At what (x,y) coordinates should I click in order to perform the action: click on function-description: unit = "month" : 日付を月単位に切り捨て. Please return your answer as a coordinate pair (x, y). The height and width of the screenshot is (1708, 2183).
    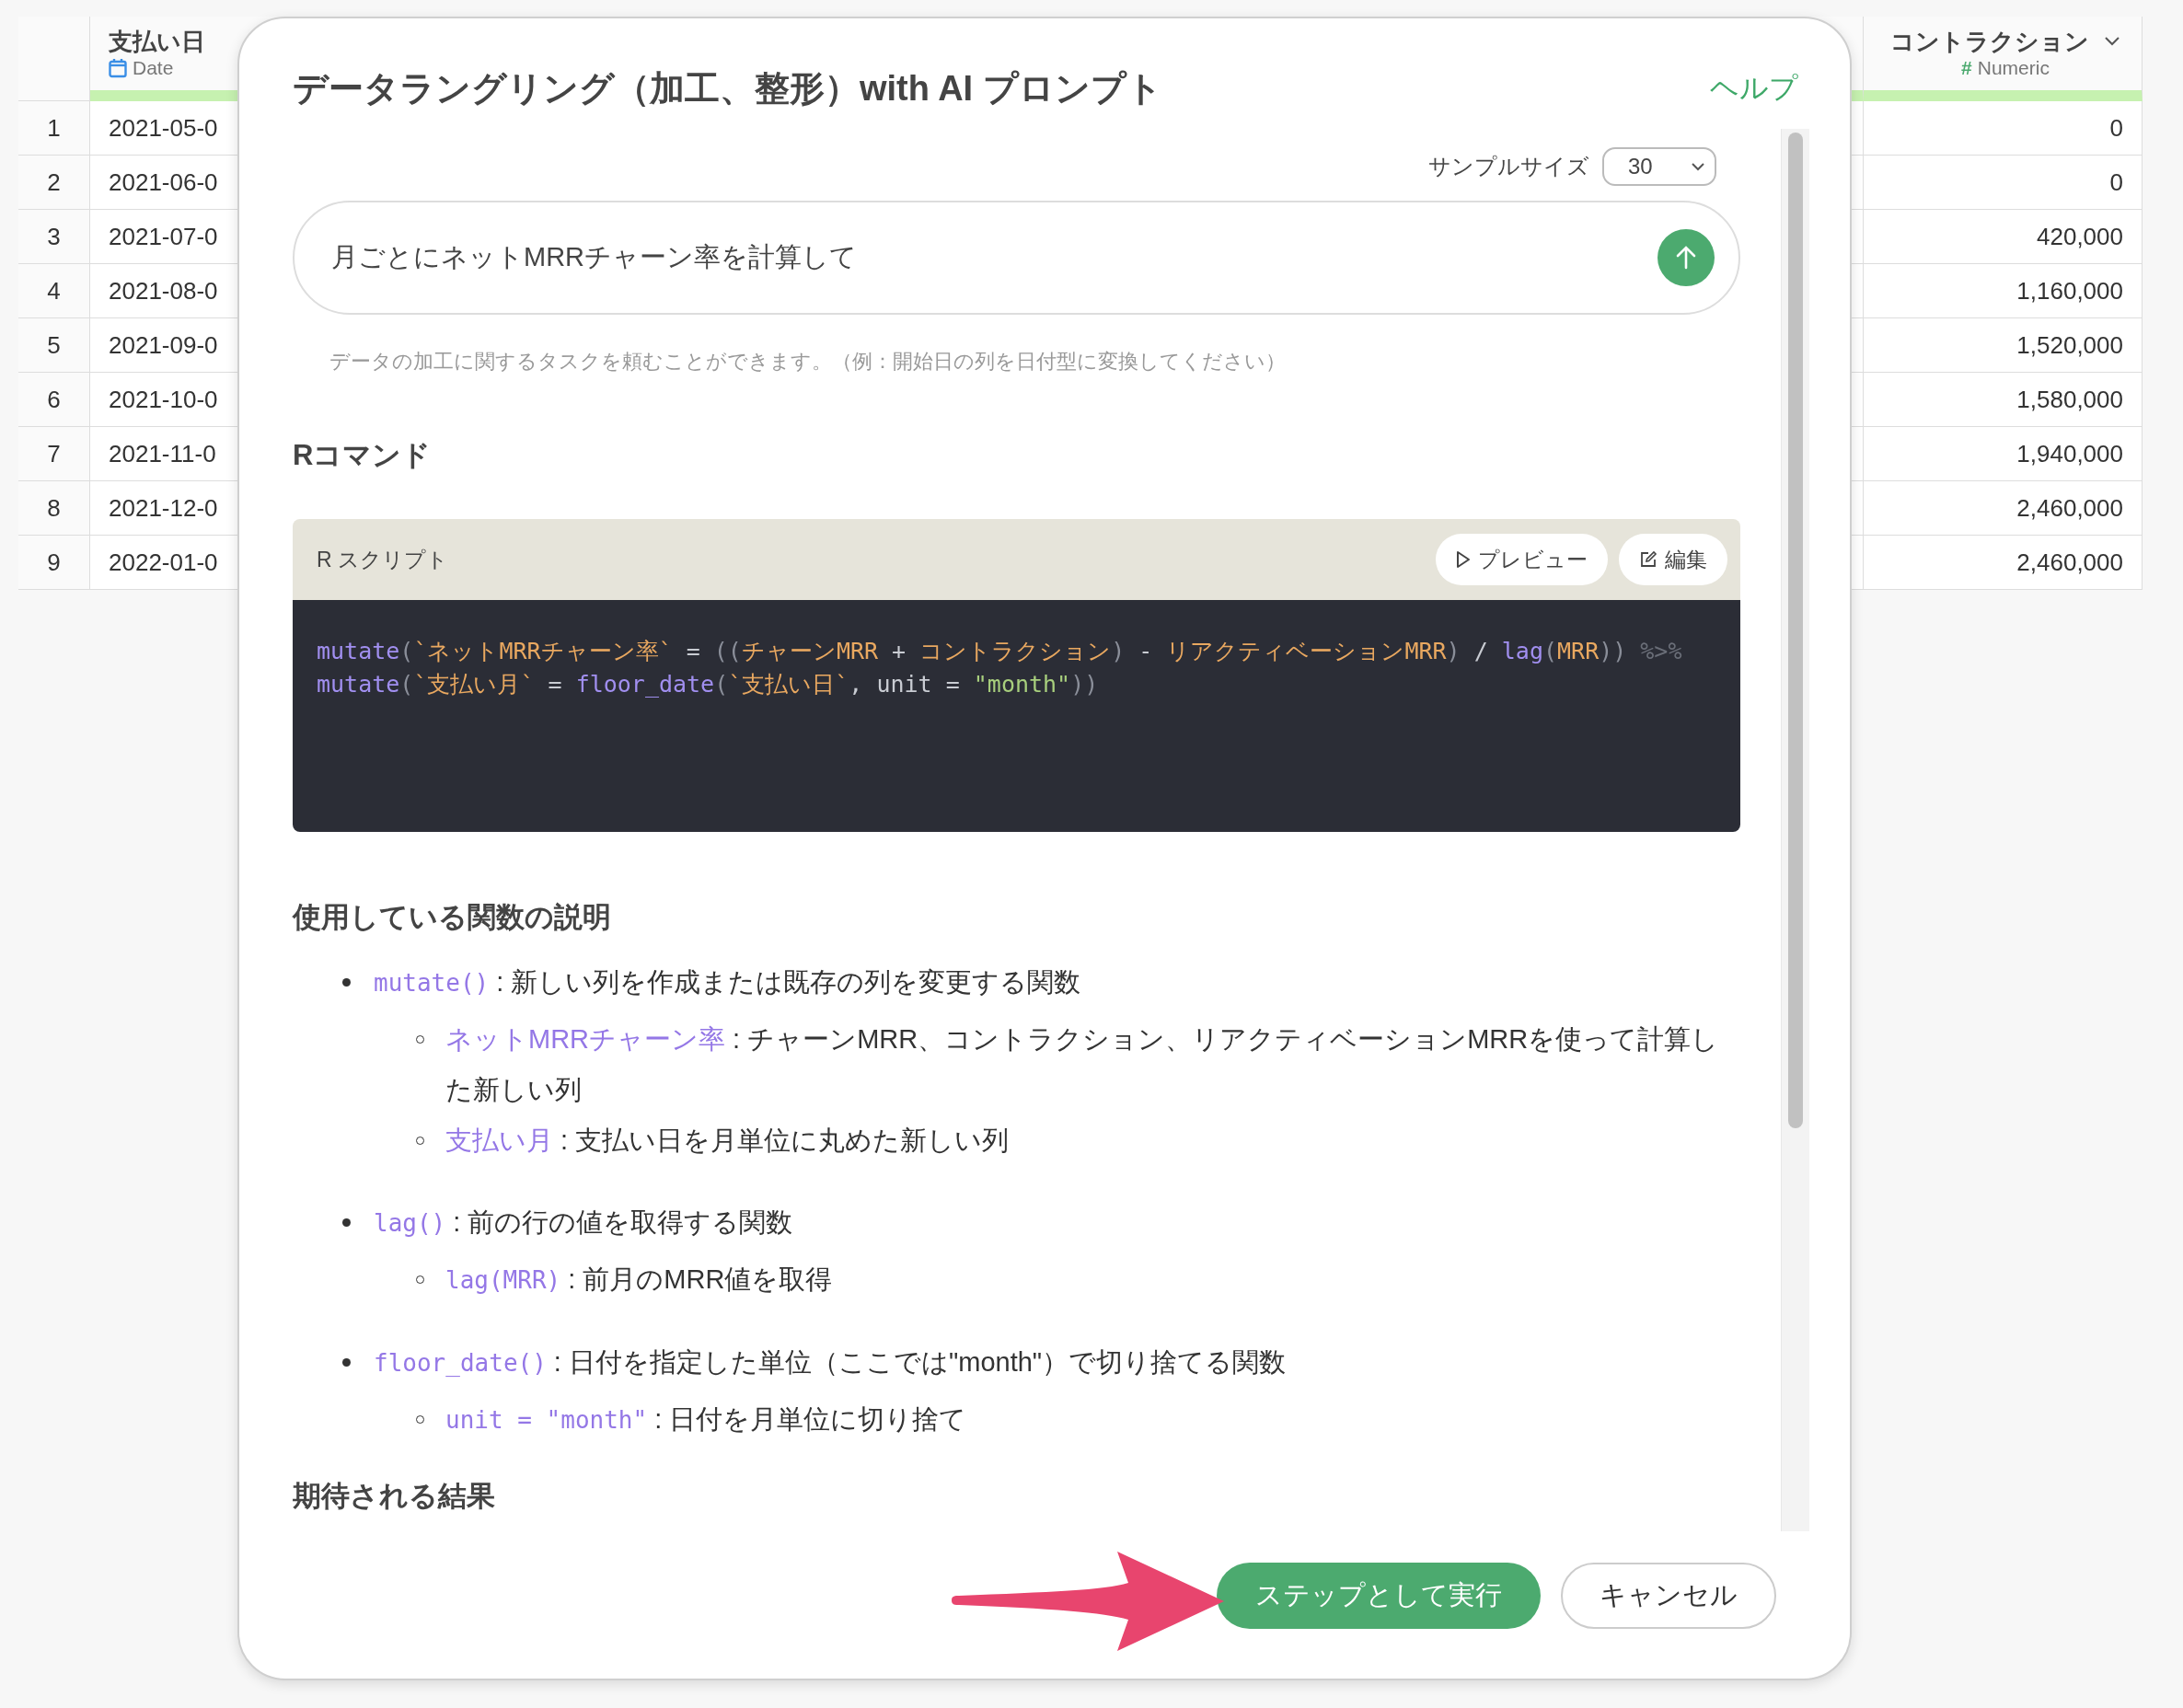
    Looking at the image, I should click on (706, 1419).